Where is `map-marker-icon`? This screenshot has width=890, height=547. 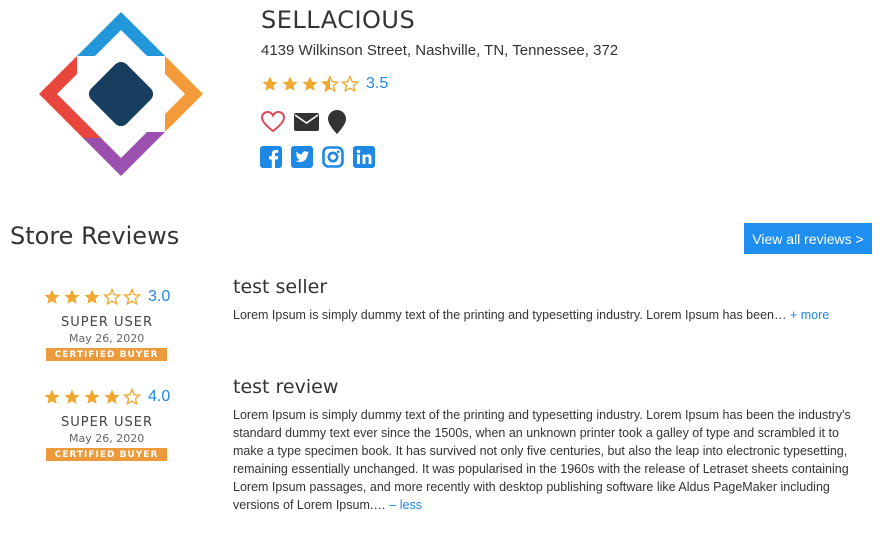 map-marker-icon is located at coordinates (337, 122).